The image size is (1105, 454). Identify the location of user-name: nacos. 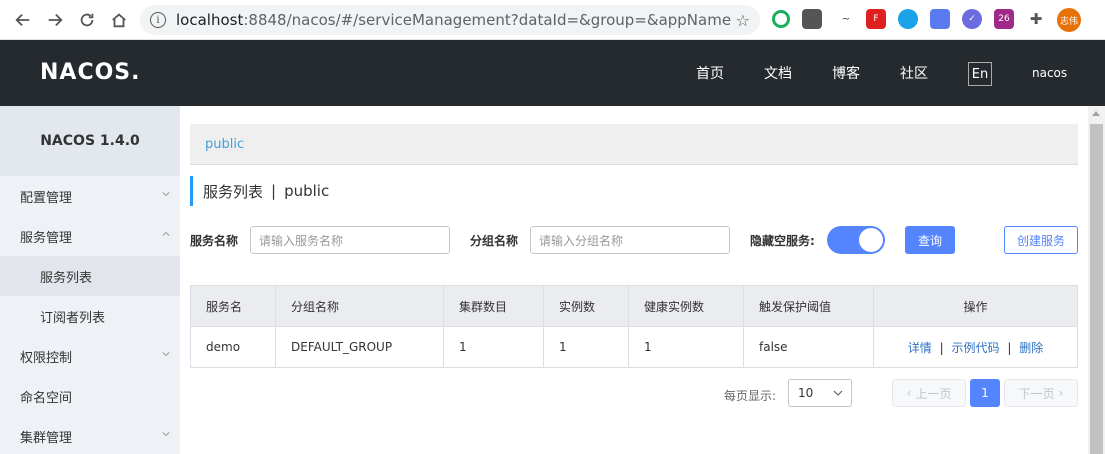
(1049, 73).